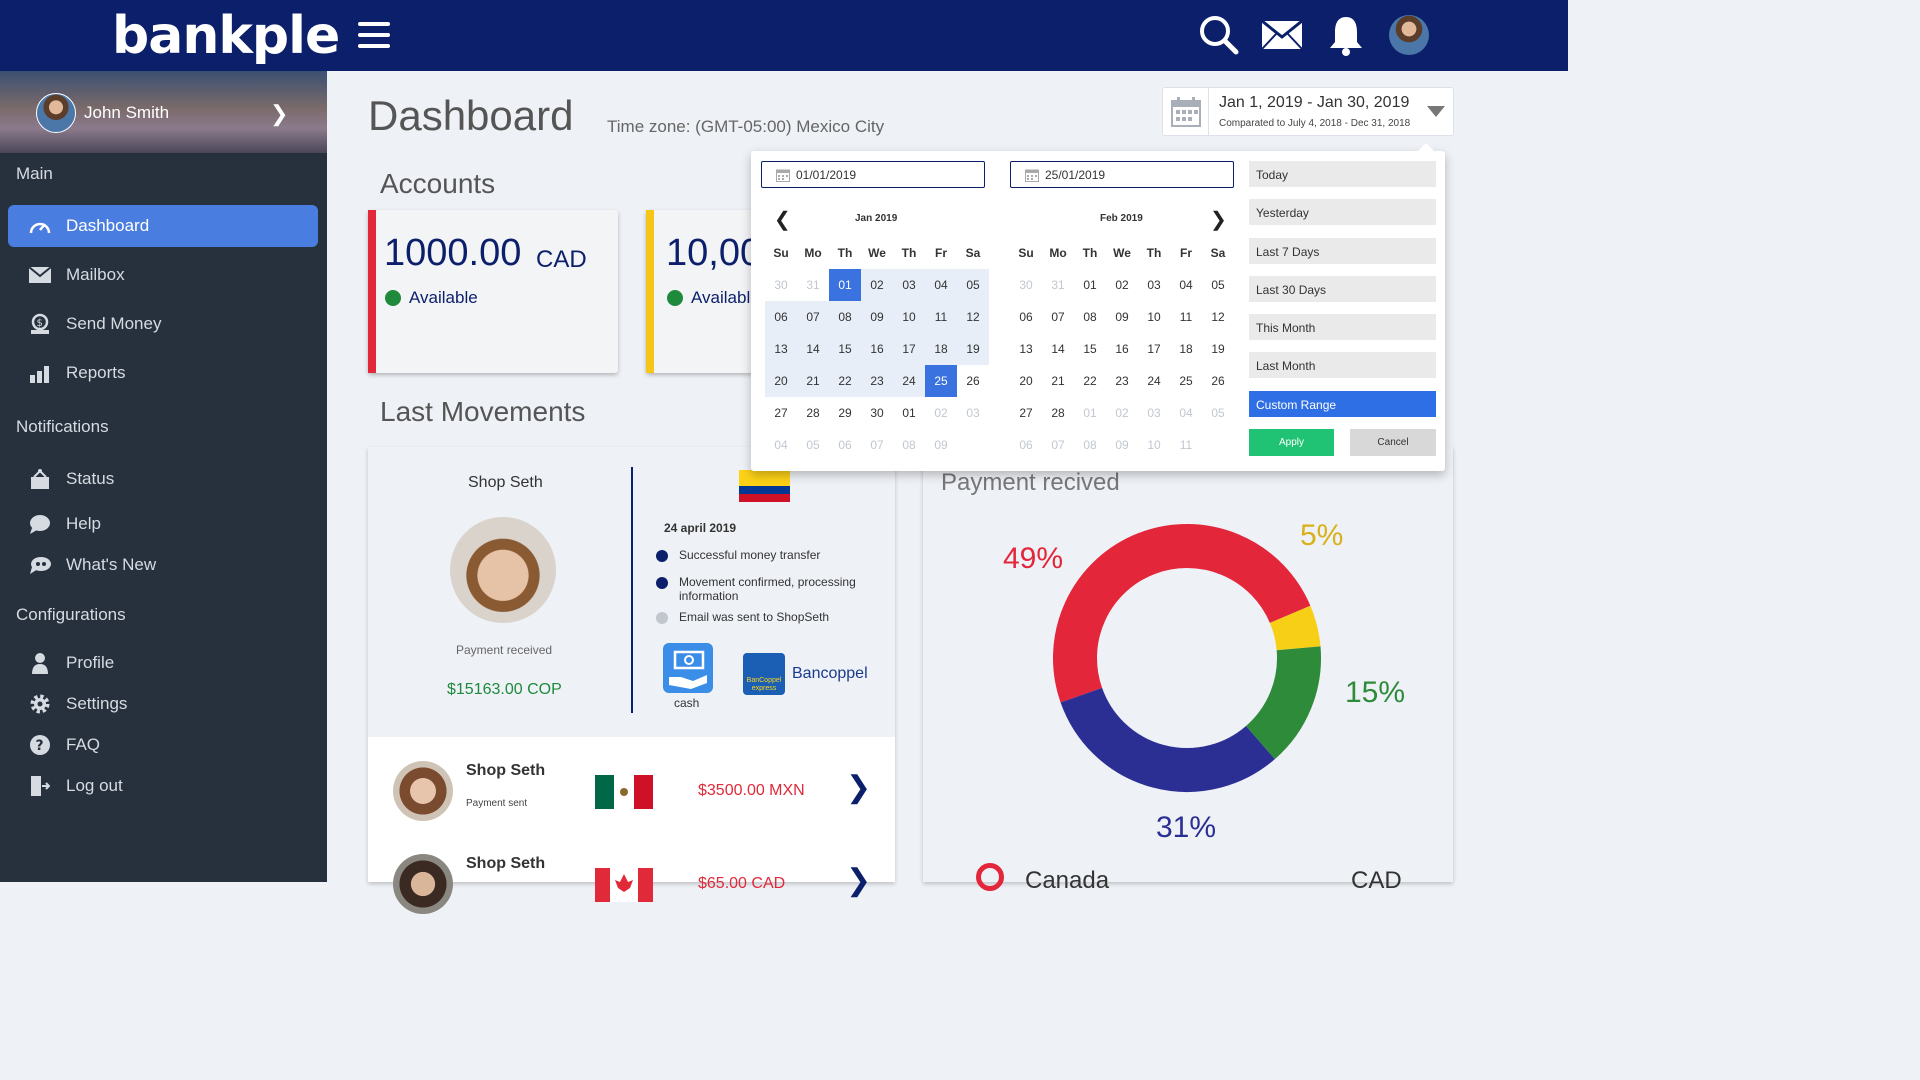  Describe the element at coordinates (163, 704) in the screenshot. I see `sidebar-item-settings: Settings` at that location.